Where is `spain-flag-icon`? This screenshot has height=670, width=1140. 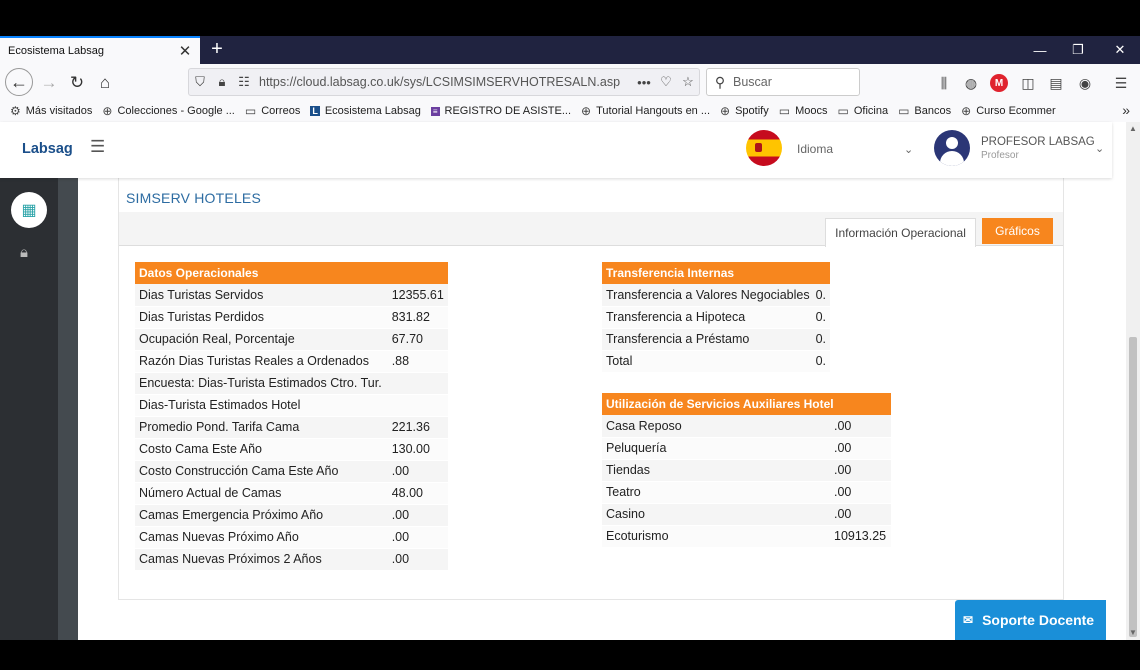
spain-flag-icon is located at coordinates (764, 148).